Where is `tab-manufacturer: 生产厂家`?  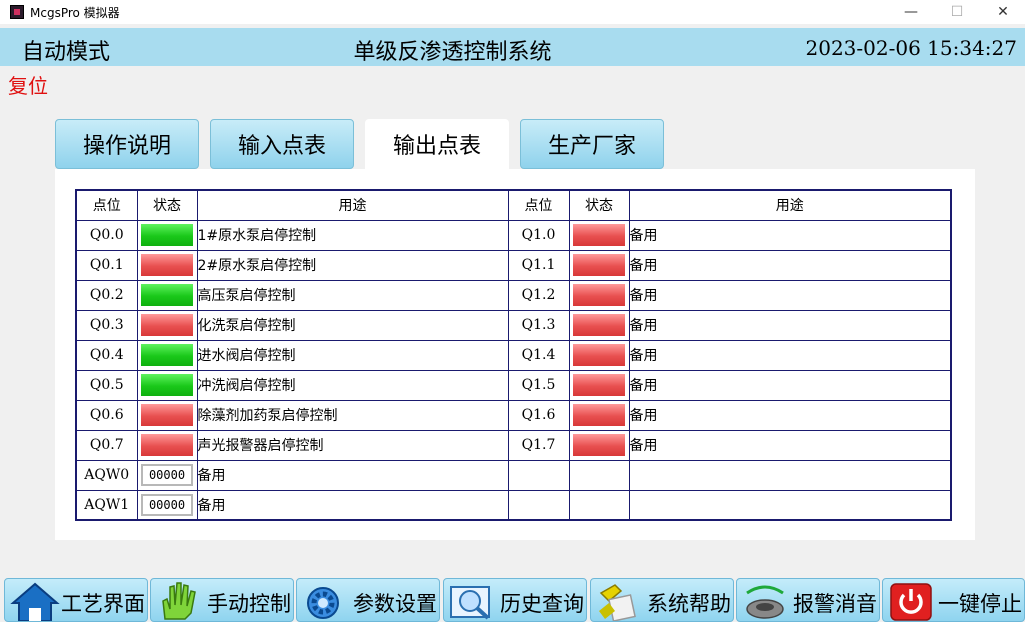 tab-manufacturer: 生产厂家 is located at coordinates (592, 144).